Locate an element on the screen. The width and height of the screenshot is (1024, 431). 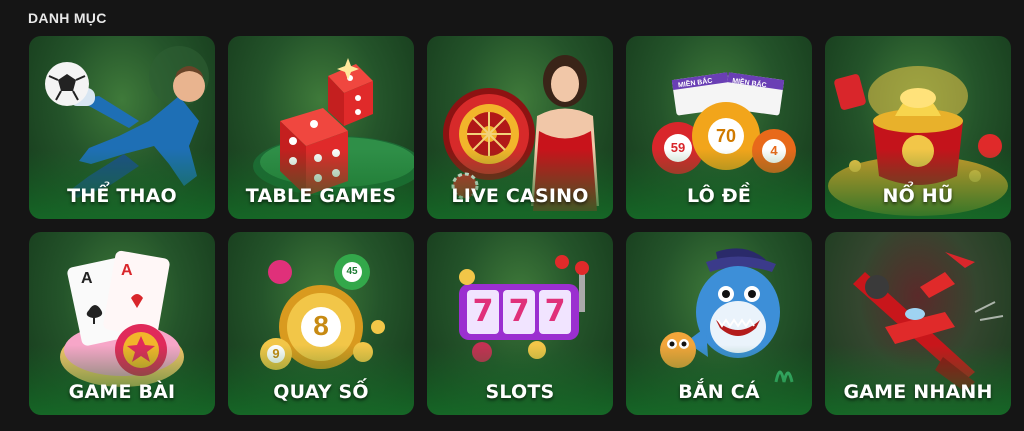
category-label: QUAY SỐ is located at coordinates (321, 392).